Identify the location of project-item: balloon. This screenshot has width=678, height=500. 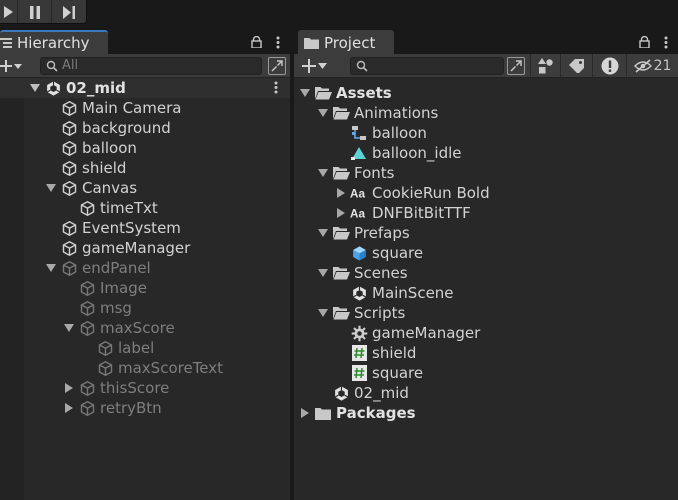
(486, 133).